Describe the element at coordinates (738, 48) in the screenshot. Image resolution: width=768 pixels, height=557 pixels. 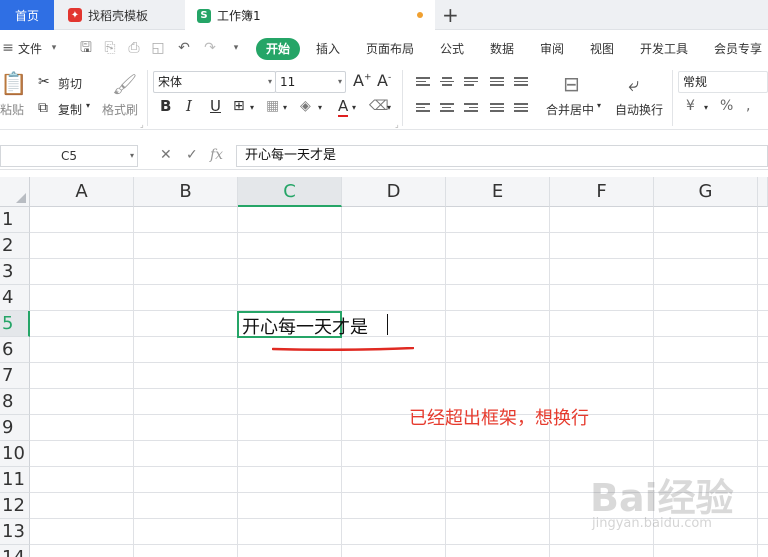
I see `menu-member: 会员专享` at that location.